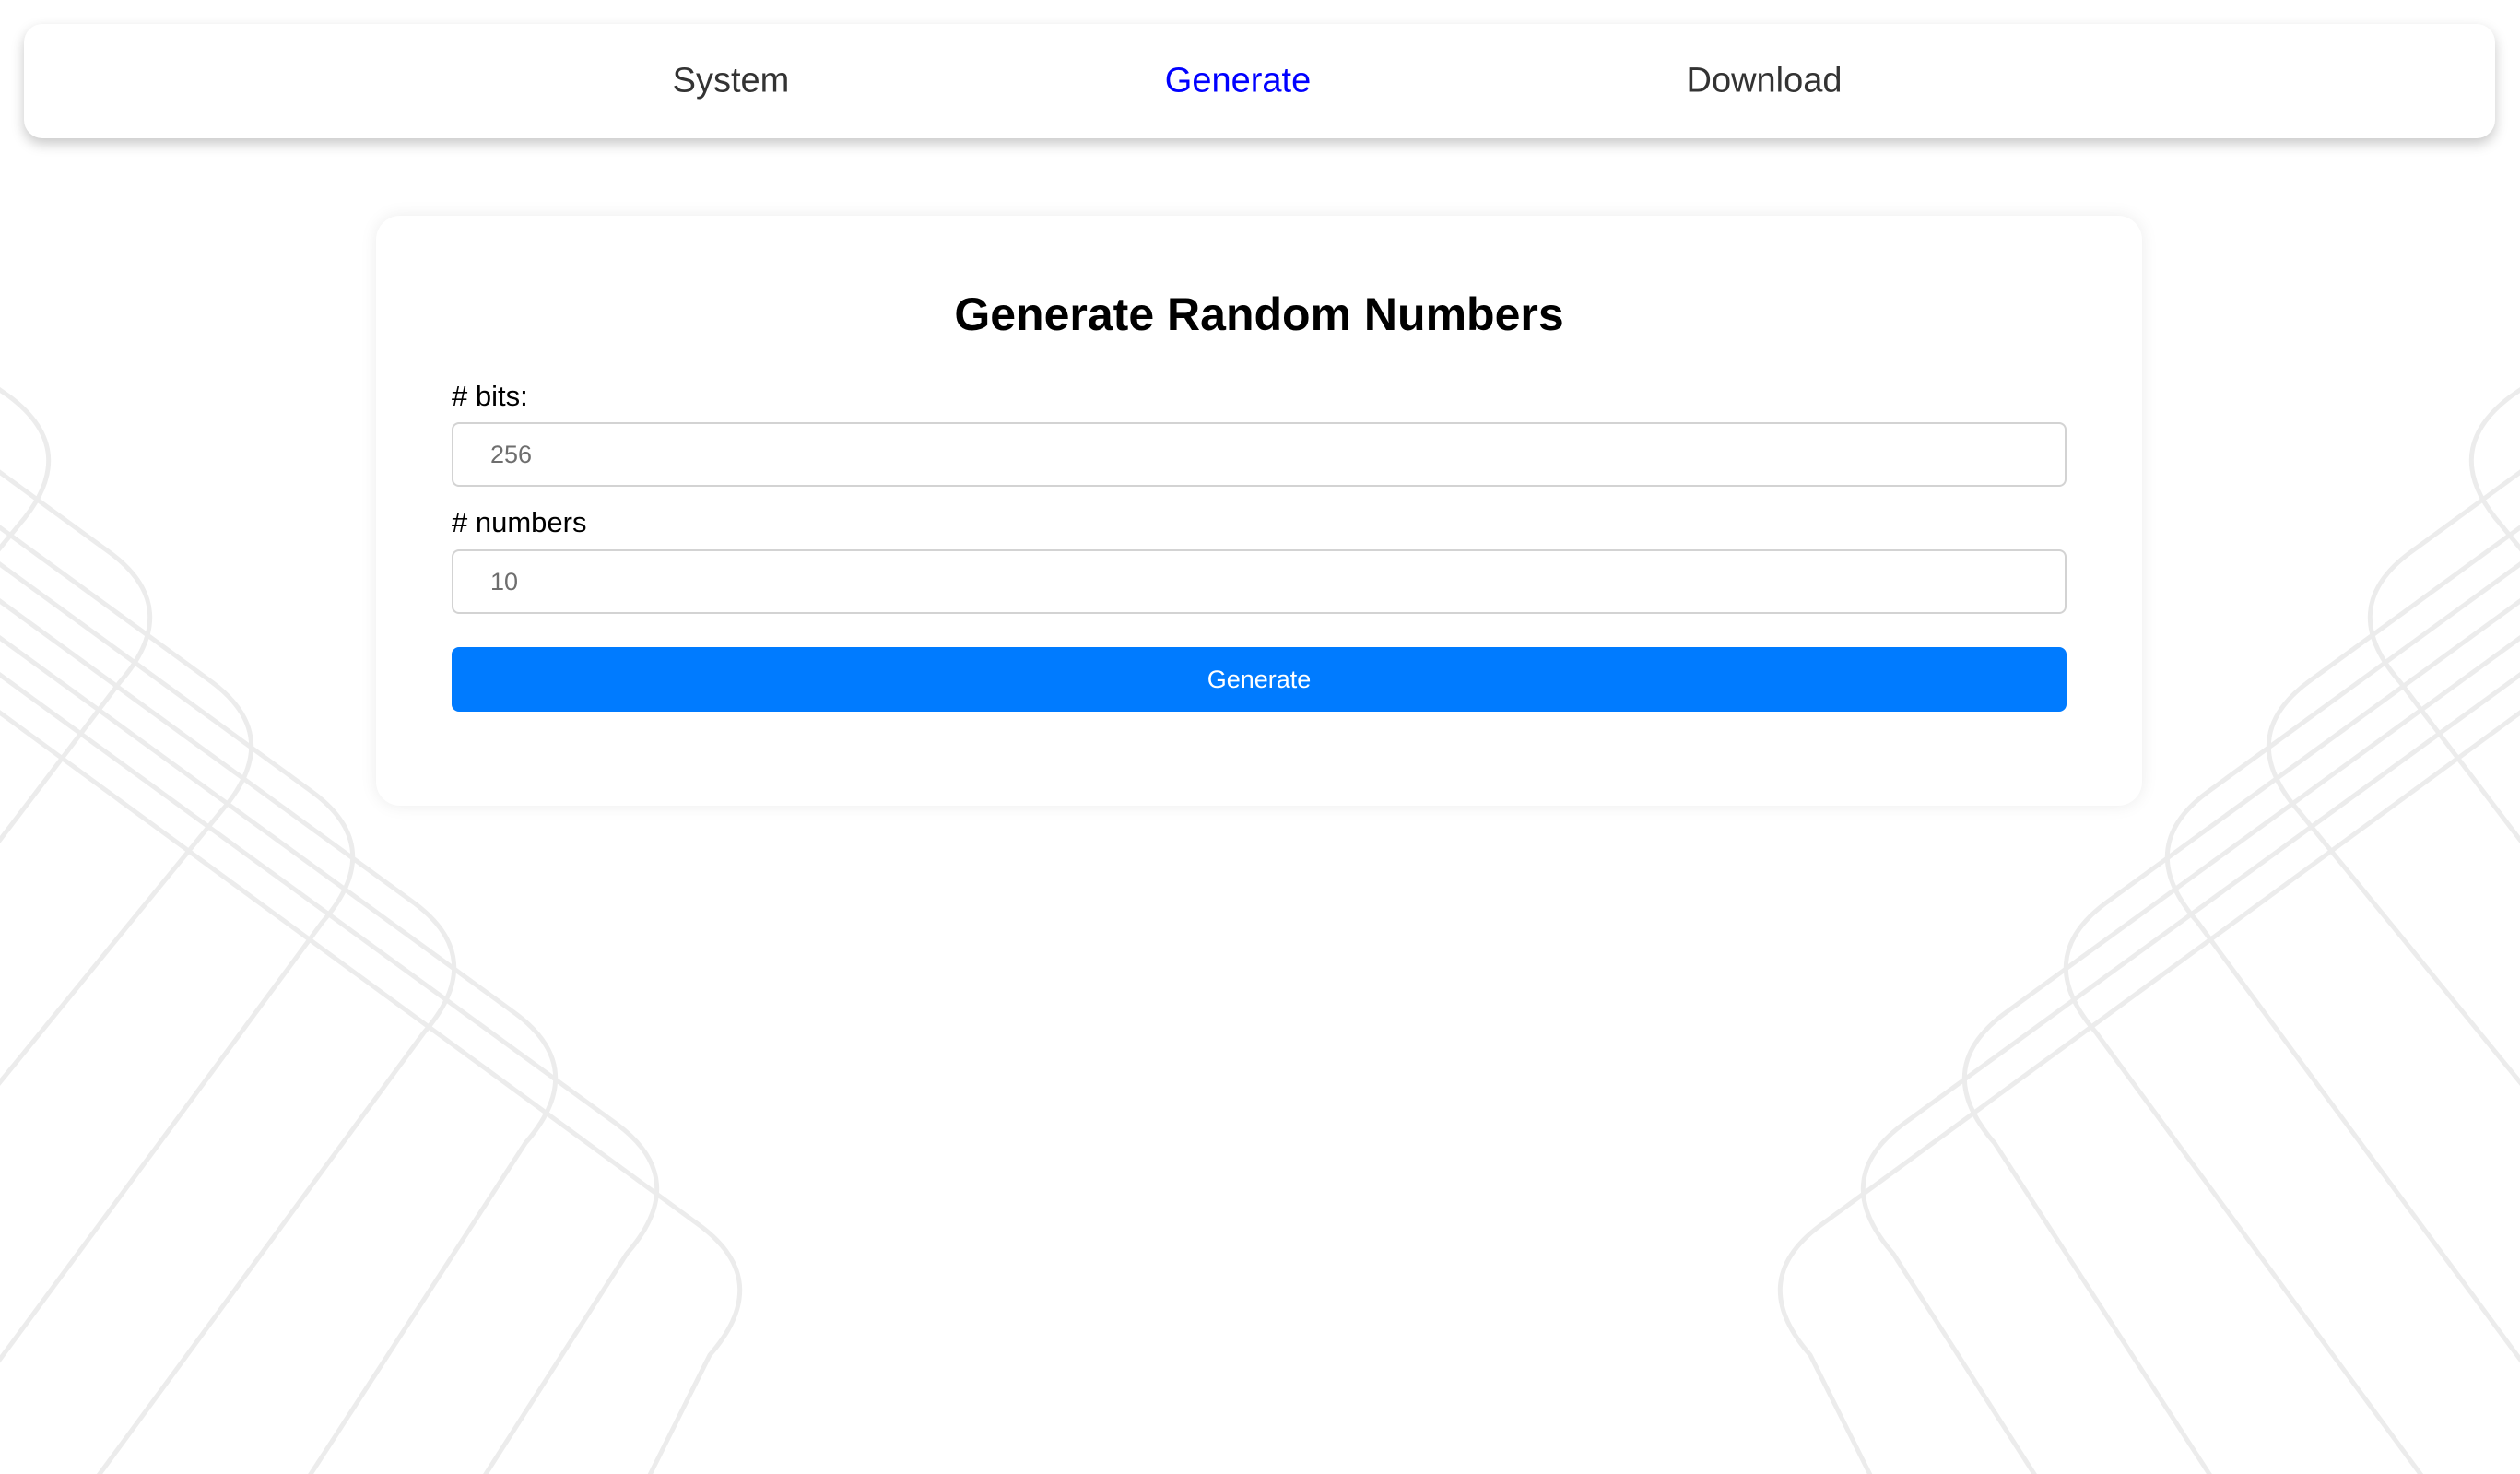  Describe the element at coordinates (1765, 81) in the screenshot. I see `nav-link-download: Download` at that location.